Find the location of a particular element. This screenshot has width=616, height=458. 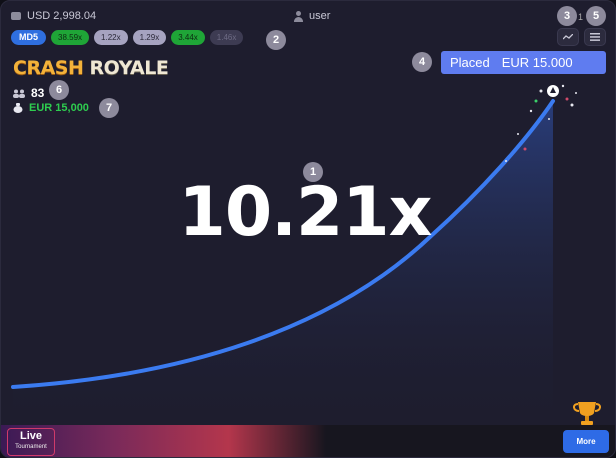

annotation-badge-7: 7 is located at coordinates (109, 108).